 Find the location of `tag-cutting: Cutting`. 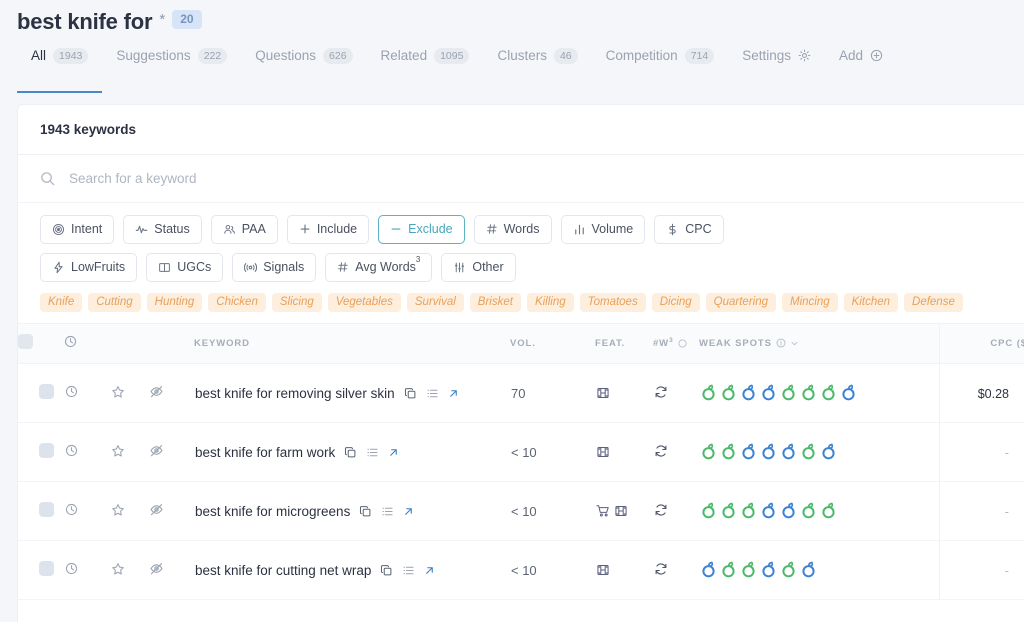

tag-cutting: Cutting is located at coordinates (114, 302).